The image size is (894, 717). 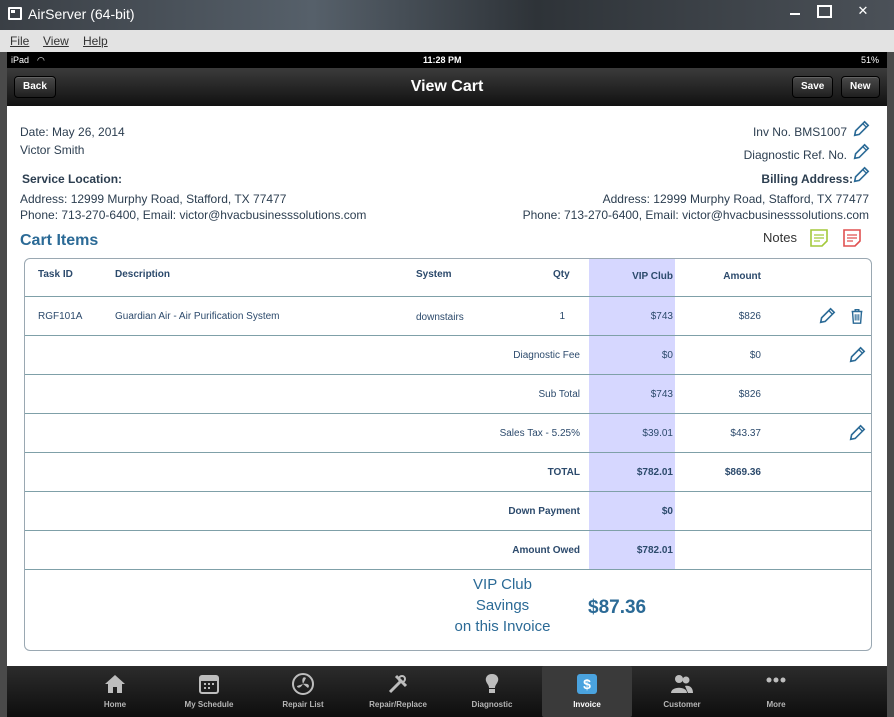 I want to click on tab-home-label: Home, so click(x=115, y=704).